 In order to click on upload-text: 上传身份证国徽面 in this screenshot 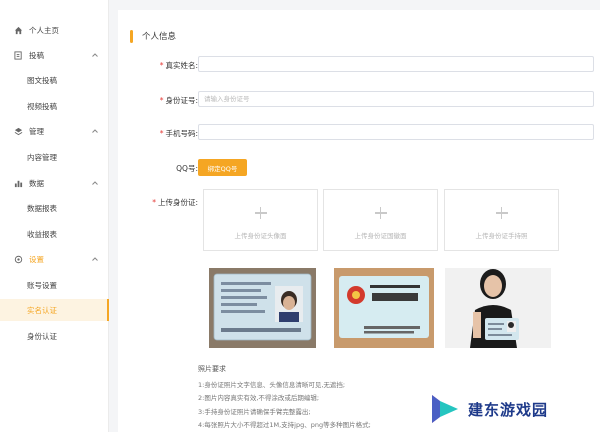, I will do `click(380, 236)`.